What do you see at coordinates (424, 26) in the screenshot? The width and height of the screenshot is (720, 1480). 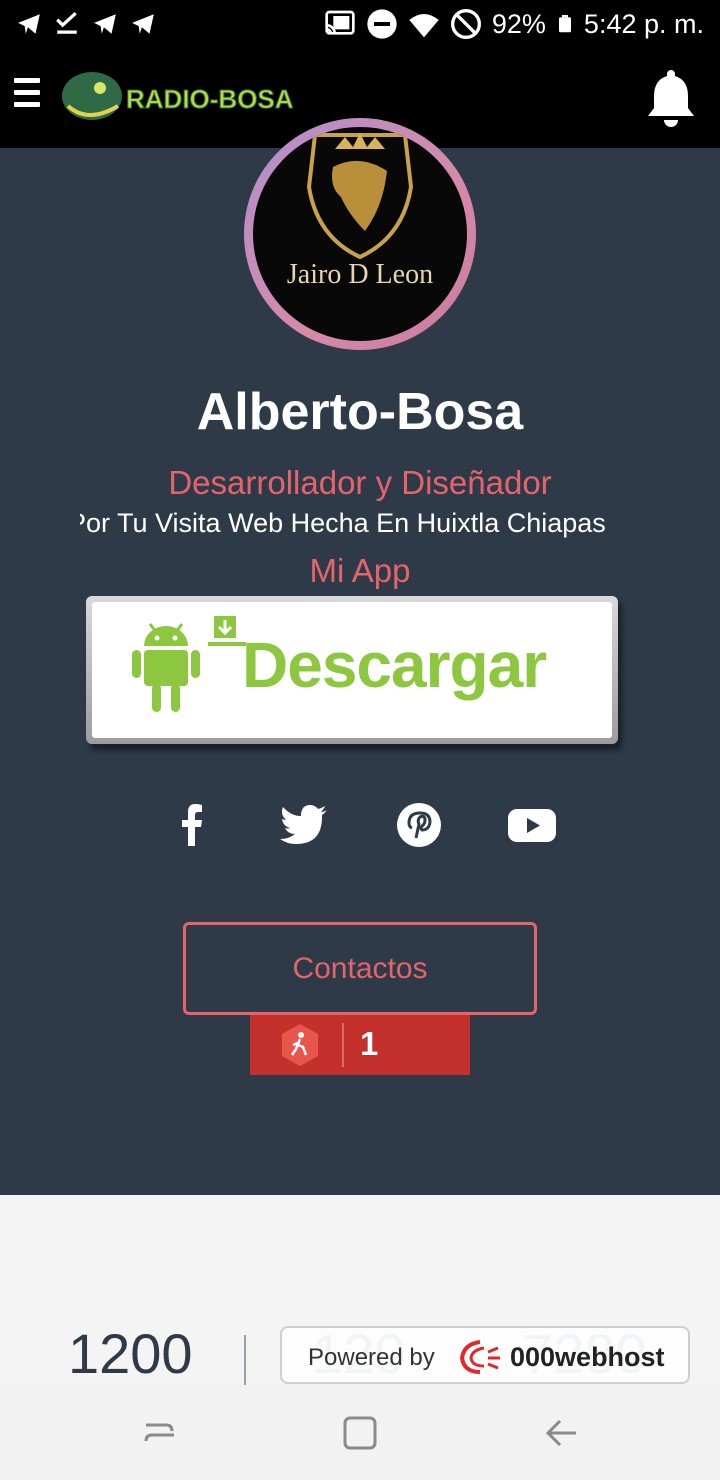 I see `wifi-icon` at bounding box center [424, 26].